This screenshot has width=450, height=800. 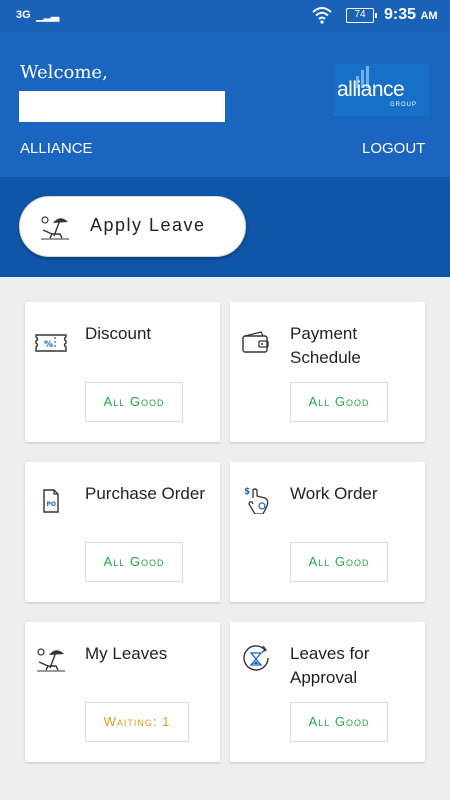 I want to click on clock-ampm: AM, so click(x=429, y=16).